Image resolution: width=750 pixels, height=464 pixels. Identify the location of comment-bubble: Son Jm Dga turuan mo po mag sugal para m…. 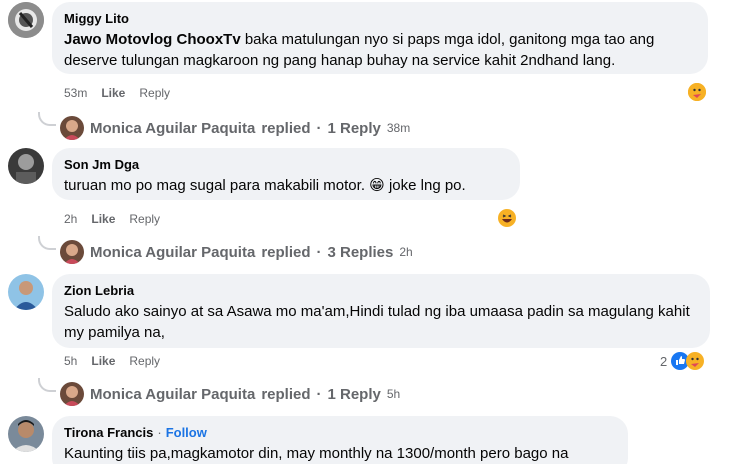
(286, 174).